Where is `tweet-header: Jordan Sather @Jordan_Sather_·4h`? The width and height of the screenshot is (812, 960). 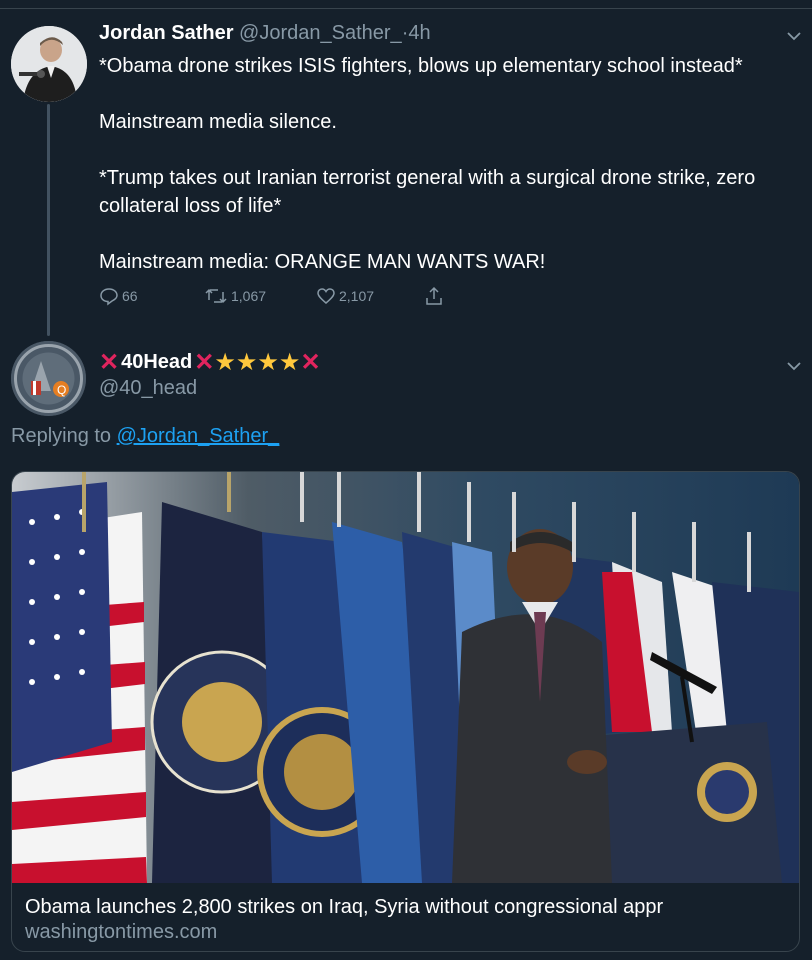
tweet-header: Jordan Sather @Jordan_Sather_·4h is located at coordinates (265, 33).